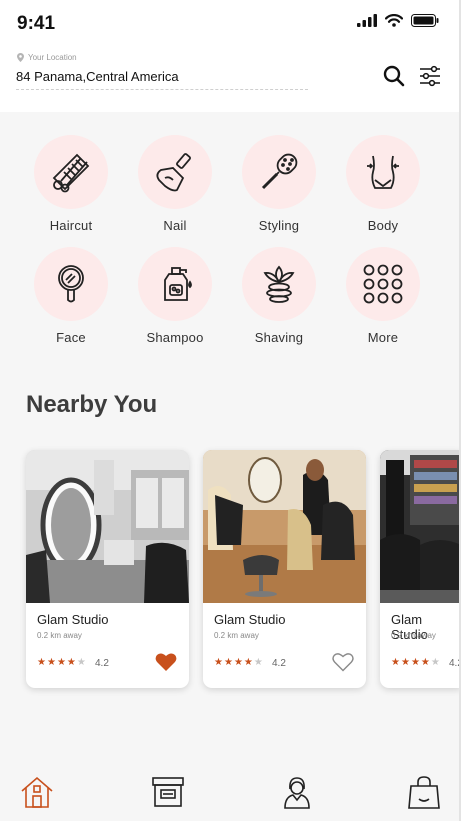  I want to click on category-label: Styling, so click(279, 225).